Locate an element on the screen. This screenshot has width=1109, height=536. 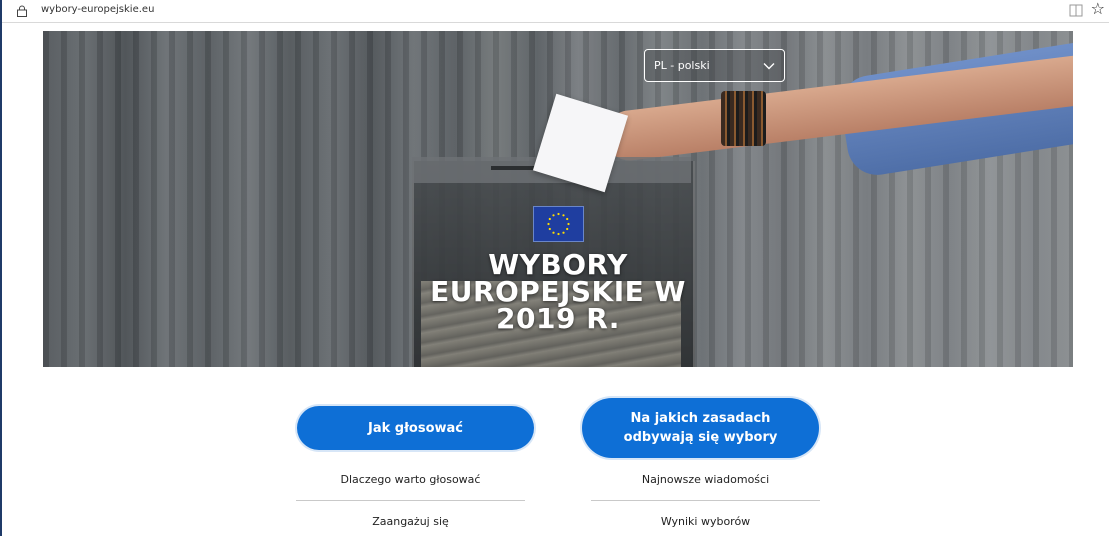
language-select: PL - polski is located at coordinates (714, 65).